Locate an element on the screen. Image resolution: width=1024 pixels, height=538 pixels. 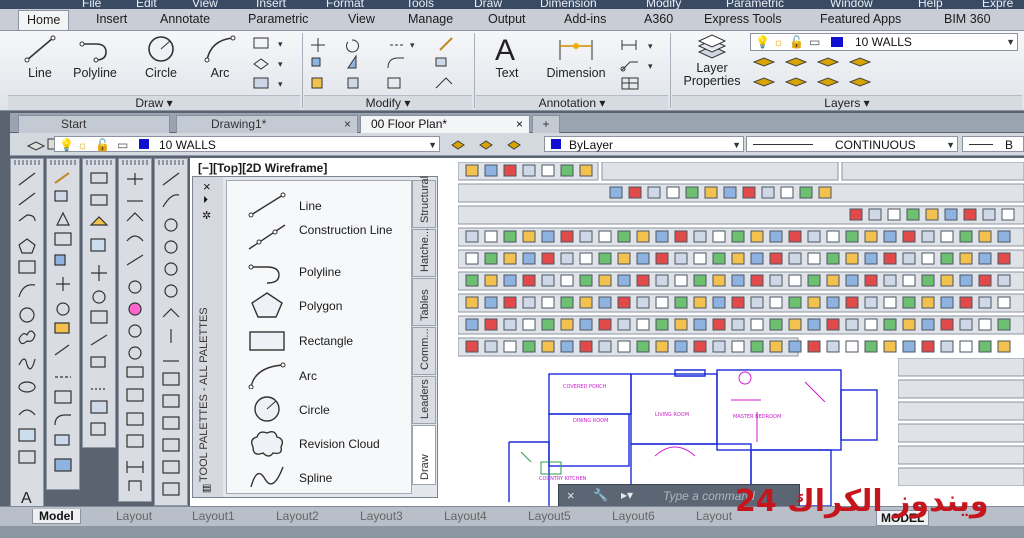
menu-parametric: Parametric is located at coordinates (755, 4).